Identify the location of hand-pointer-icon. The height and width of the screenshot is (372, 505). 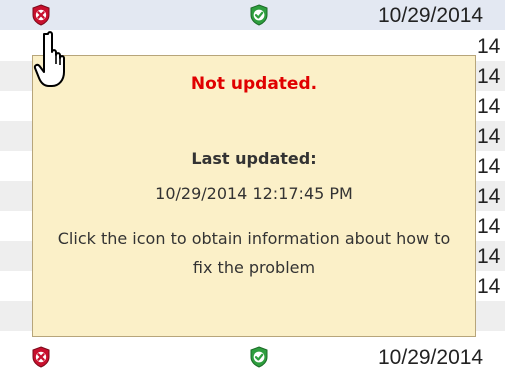
(49, 59).